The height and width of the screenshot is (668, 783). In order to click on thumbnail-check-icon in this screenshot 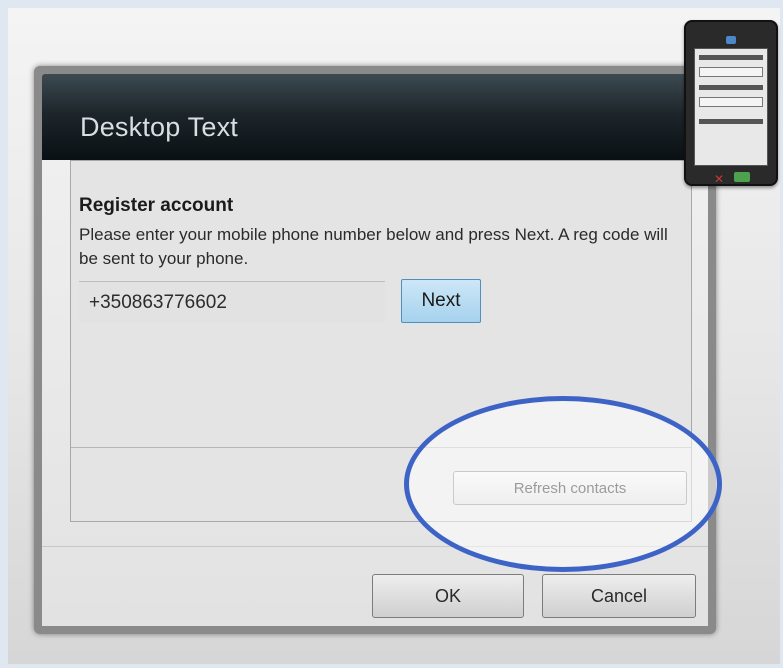, I will do `click(742, 177)`.